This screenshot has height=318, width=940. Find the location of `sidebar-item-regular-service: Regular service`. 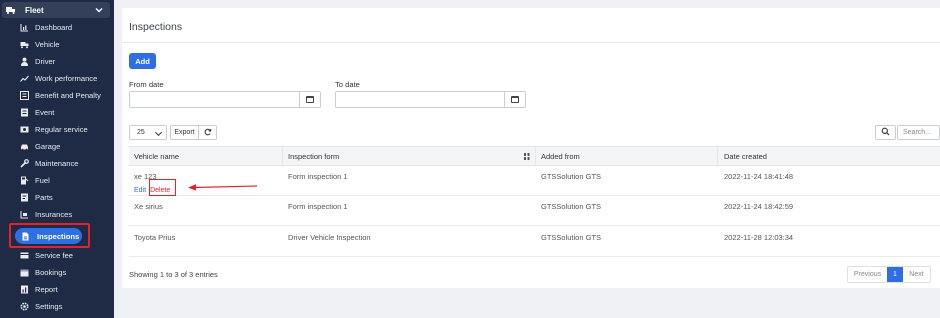

sidebar-item-regular-service: Regular service is located at coordinates (54, 129).